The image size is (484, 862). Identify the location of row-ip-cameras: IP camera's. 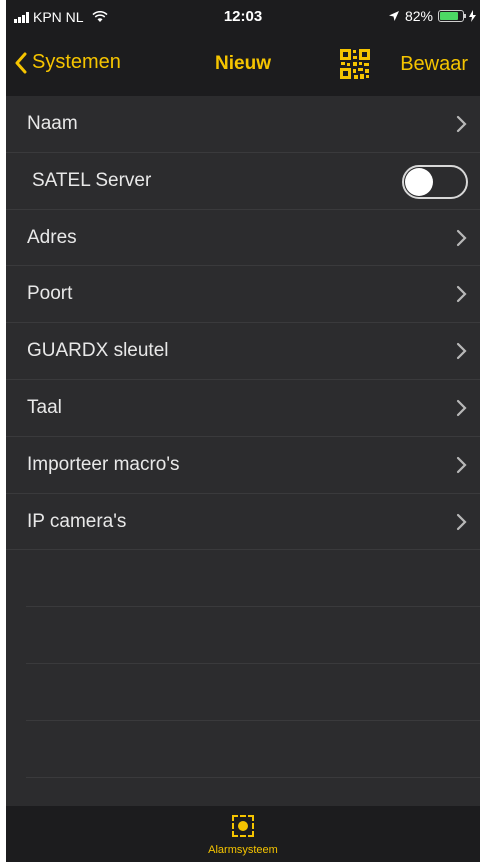
(243, 522).